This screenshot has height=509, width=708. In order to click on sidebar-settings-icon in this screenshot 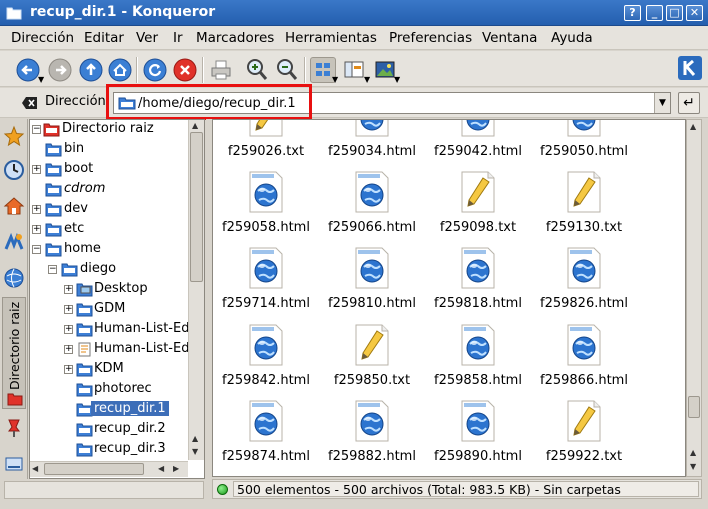, I will do `click(14, 464)`.